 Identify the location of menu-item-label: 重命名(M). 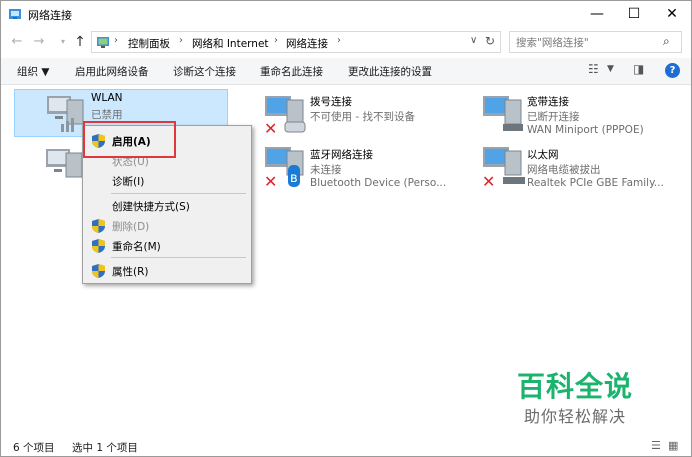
(136, 247).